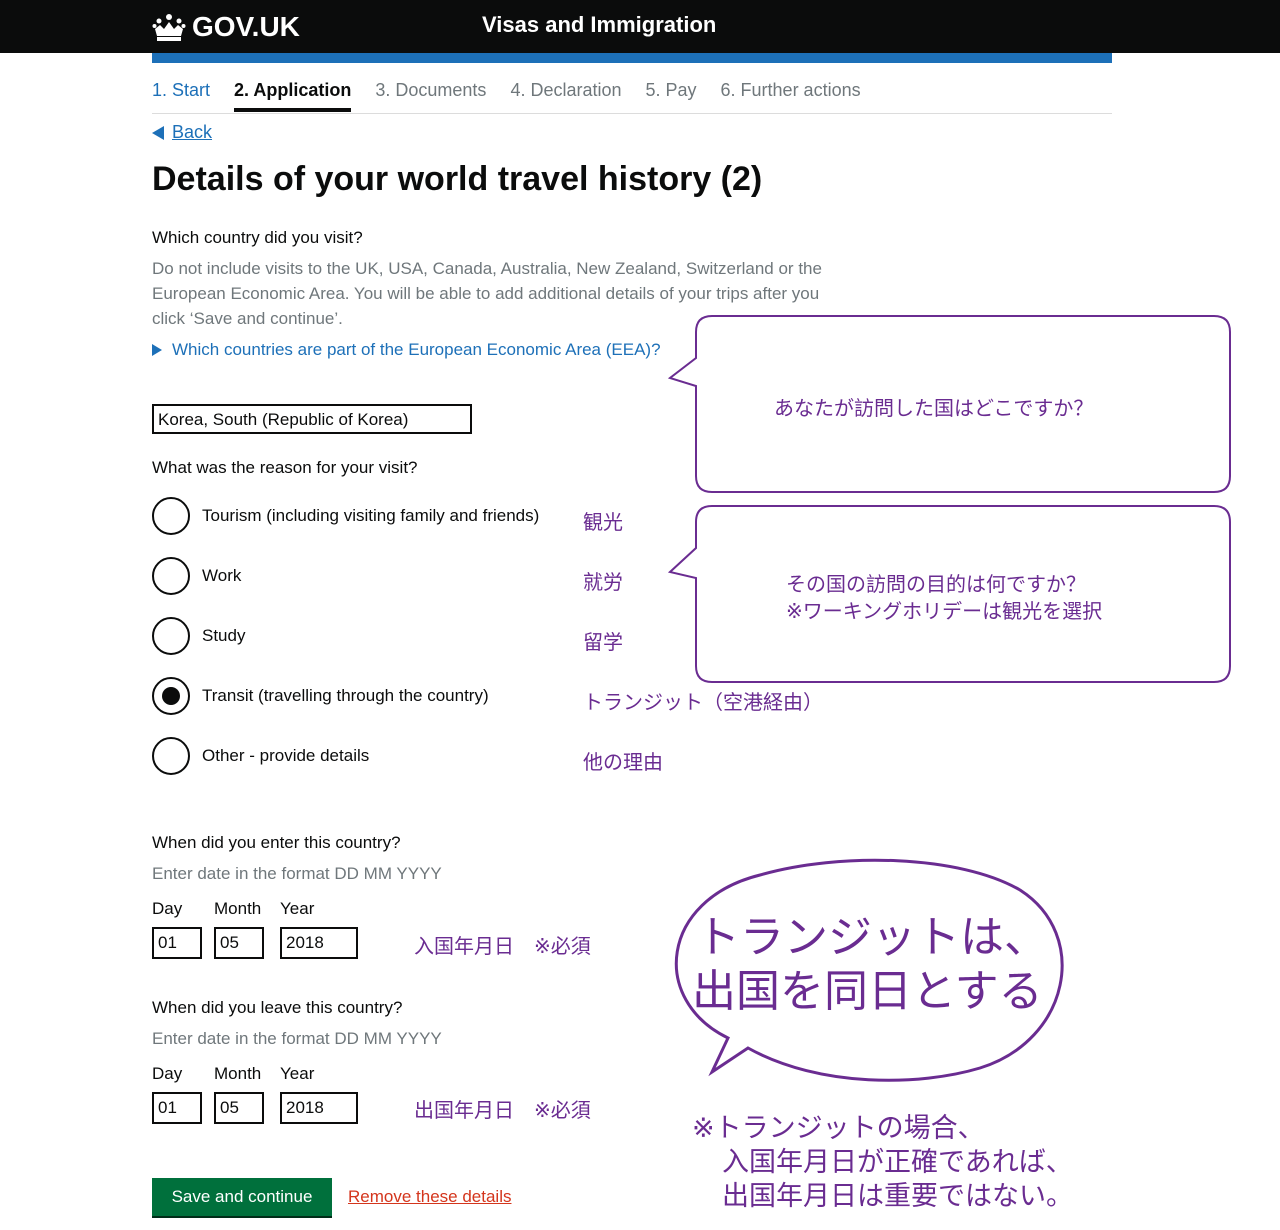  I want to click on callout-reason-line1: その国の訪問の目的は何ですか？, so click(936, 584).